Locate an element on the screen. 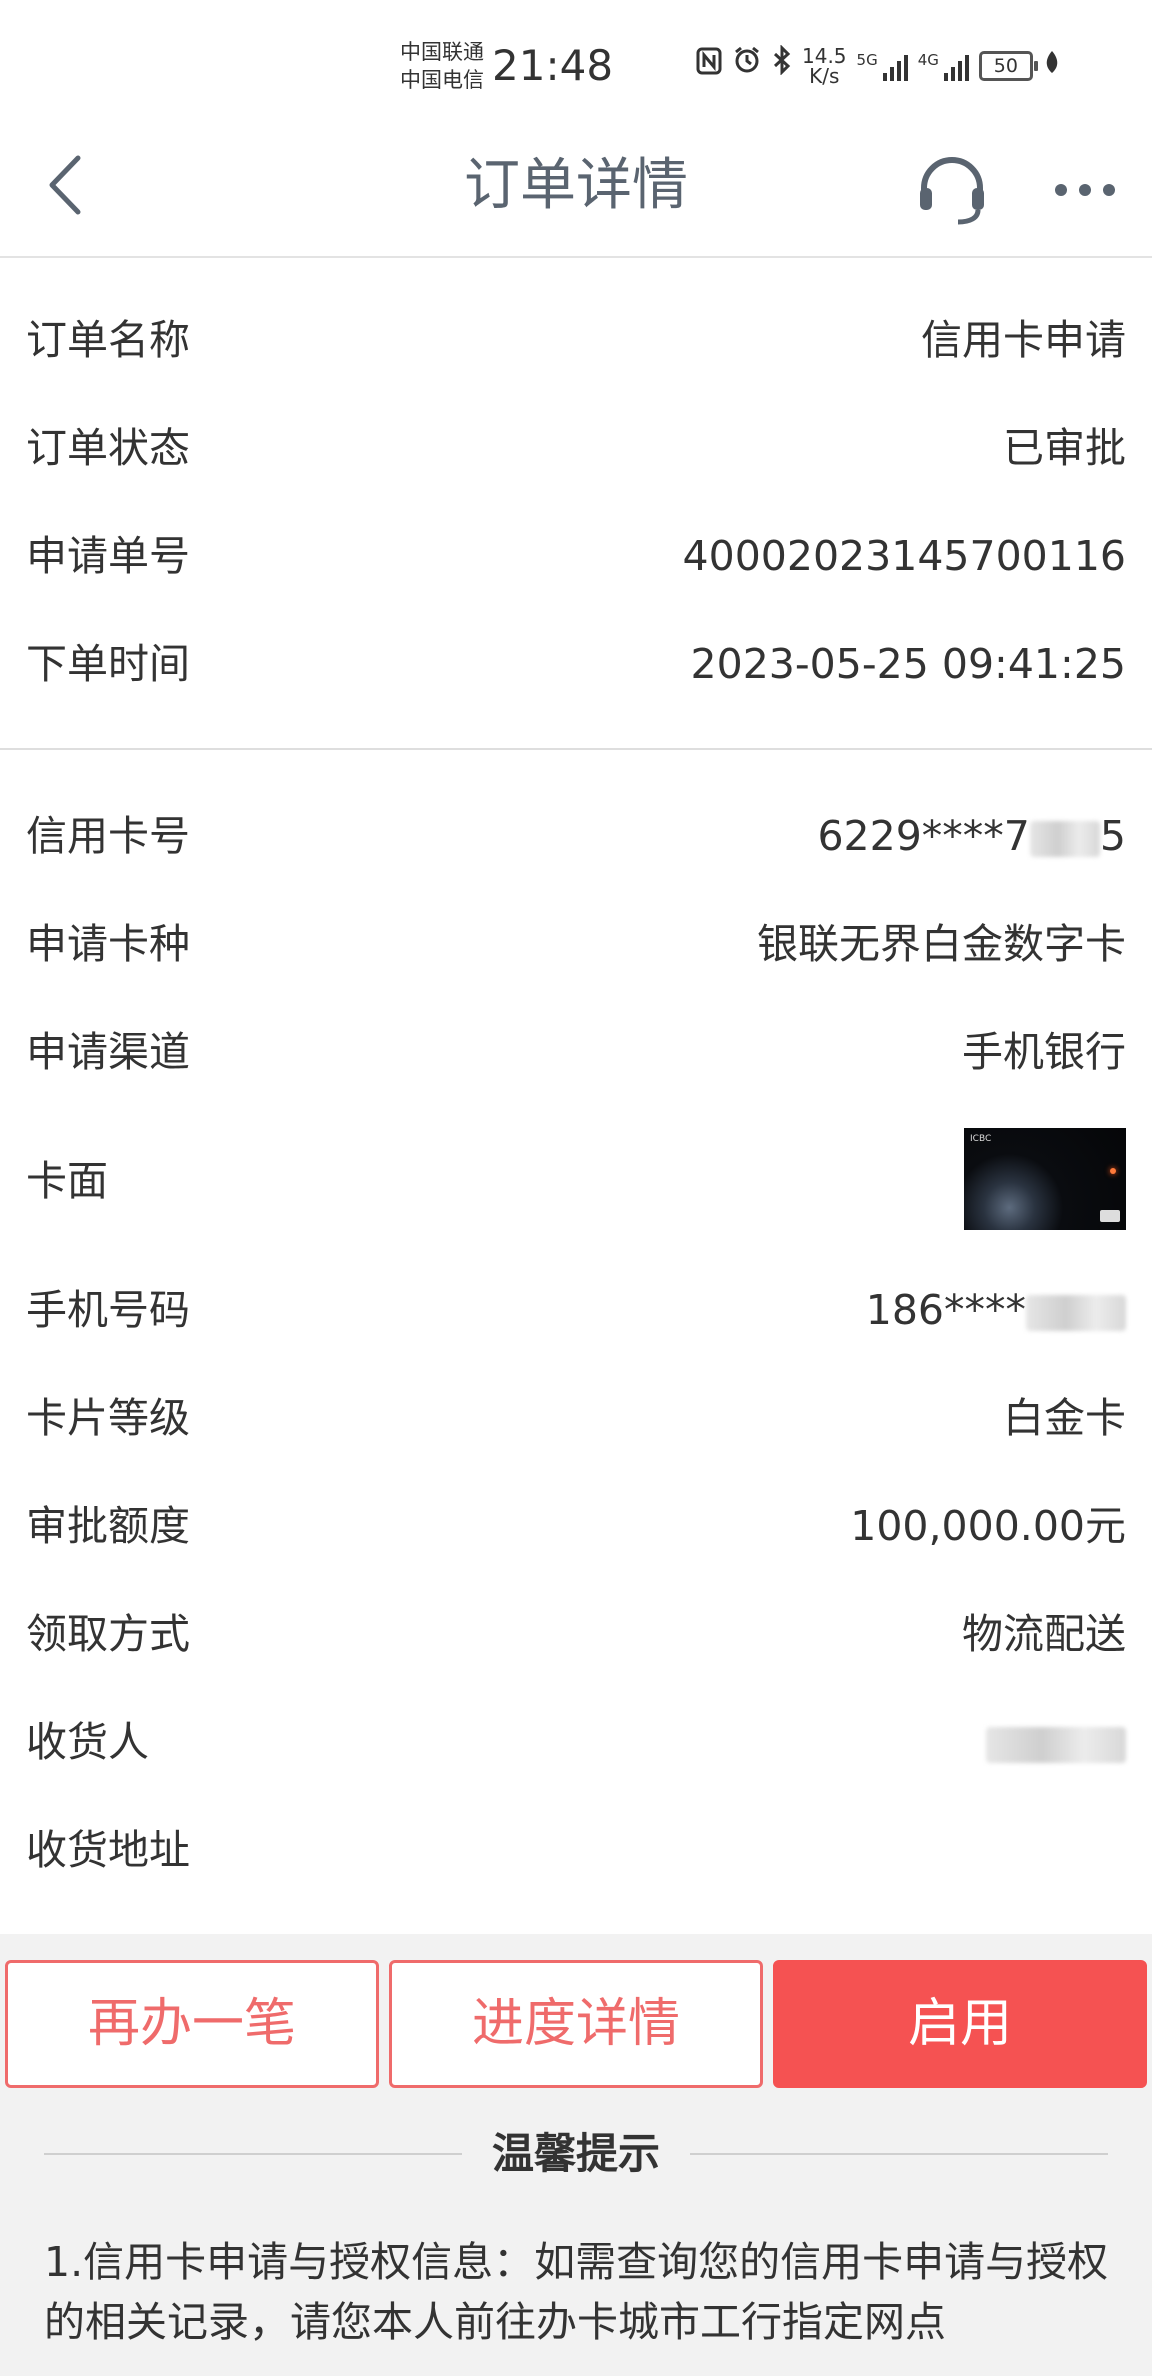 This screenshot has width=1152, height=2376. card-planet-glow is located at coordinates (1113, 1171).